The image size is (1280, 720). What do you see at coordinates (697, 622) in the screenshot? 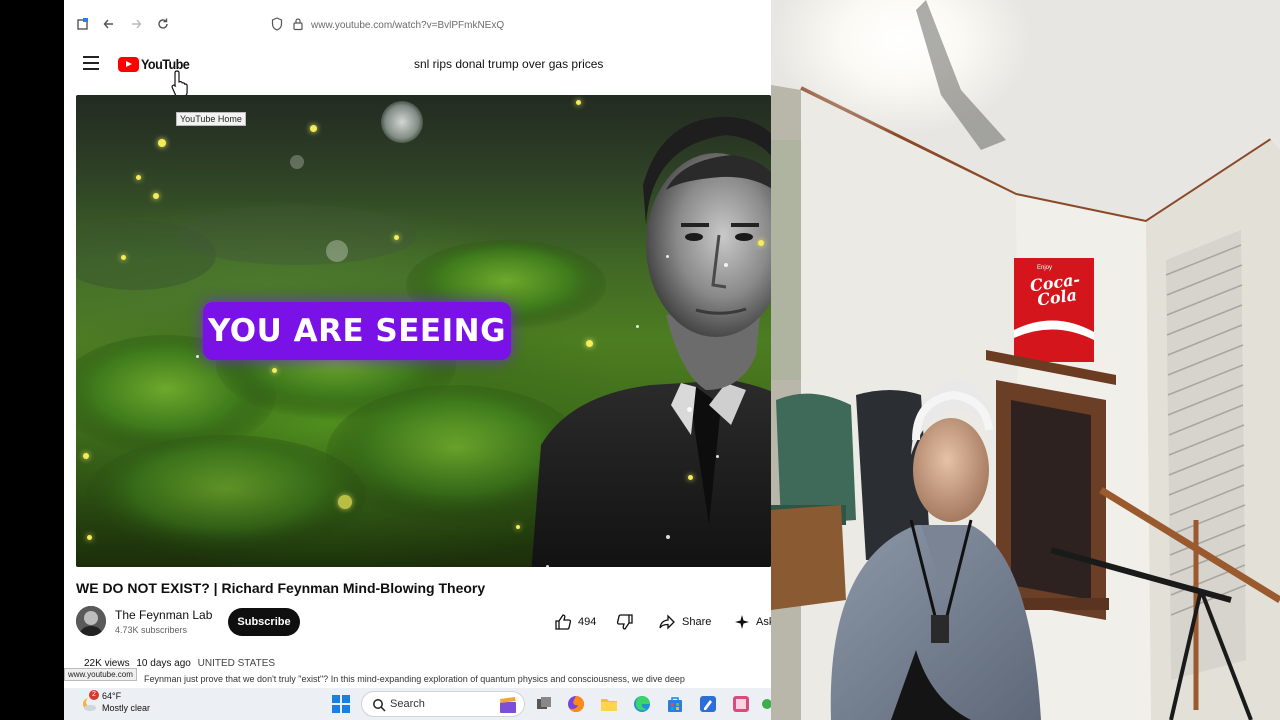
I see `share-label: Share` at bounding box center [697, 622].